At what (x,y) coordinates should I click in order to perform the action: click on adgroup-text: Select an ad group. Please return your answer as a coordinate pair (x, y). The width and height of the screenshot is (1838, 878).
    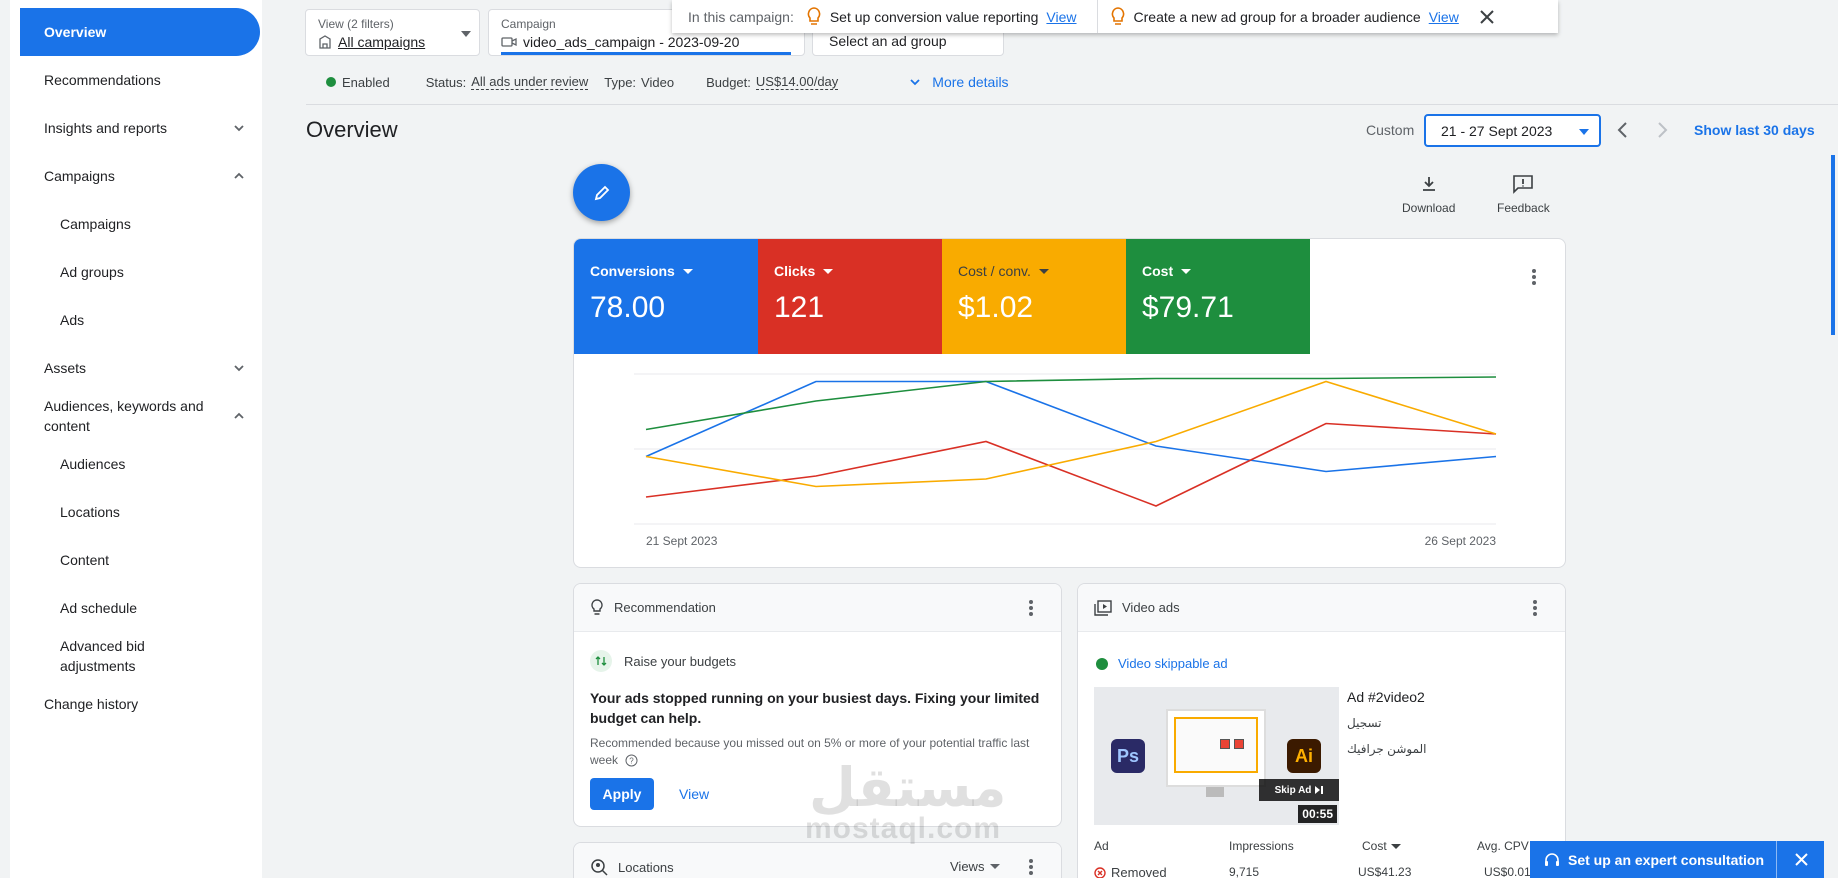
    Looking at the image, I should click on (888, 41).